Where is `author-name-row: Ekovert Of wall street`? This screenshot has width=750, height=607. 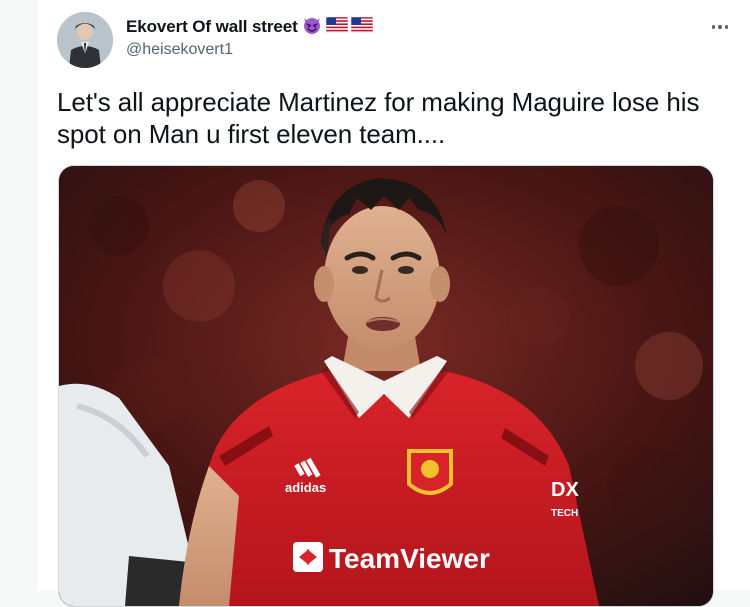 author-name-row: Ekovert Of wall street is located at coordinates (249, 27).